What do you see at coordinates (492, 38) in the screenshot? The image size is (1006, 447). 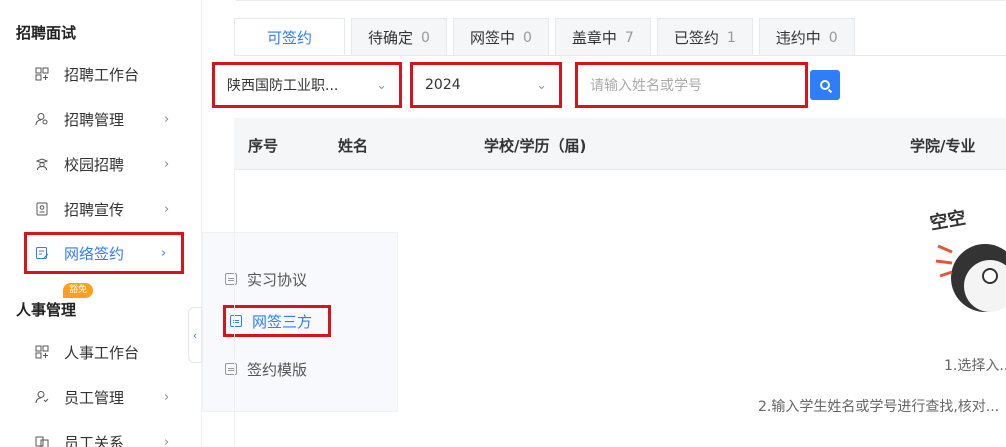 I see `tab-label: 网签中` at bounding box center [492, 38].